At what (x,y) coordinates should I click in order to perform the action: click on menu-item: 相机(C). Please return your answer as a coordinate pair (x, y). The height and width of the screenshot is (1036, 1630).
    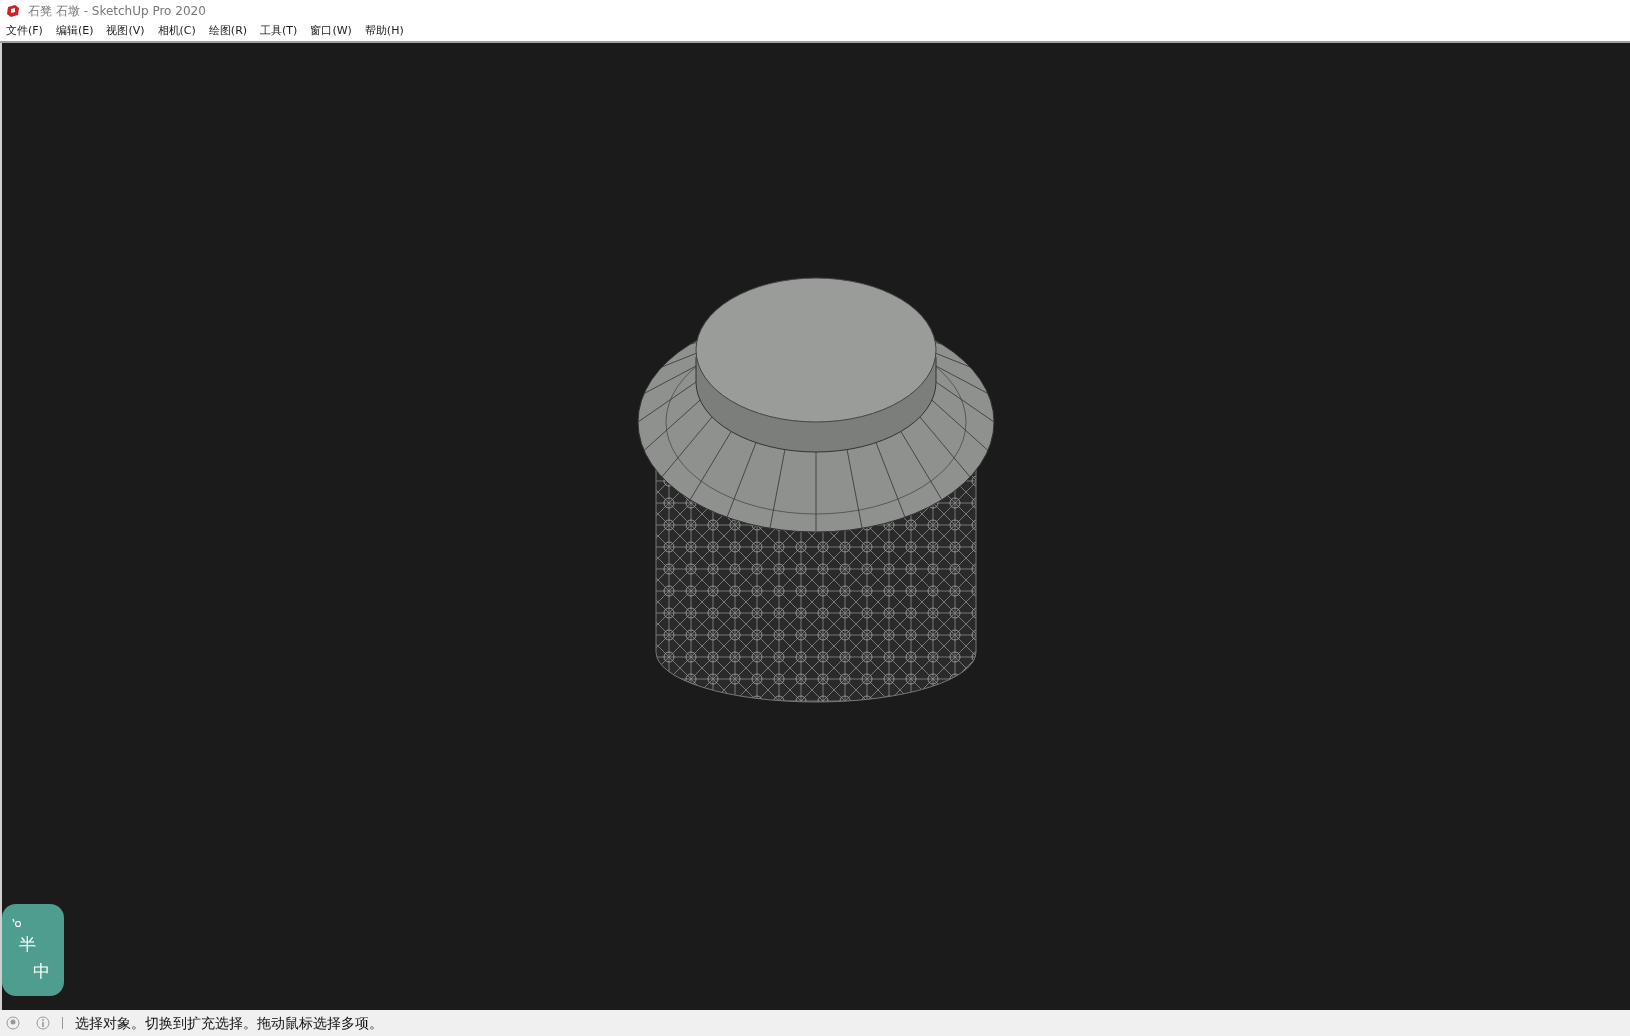
    Looking at the image, I should click on (176, 31).